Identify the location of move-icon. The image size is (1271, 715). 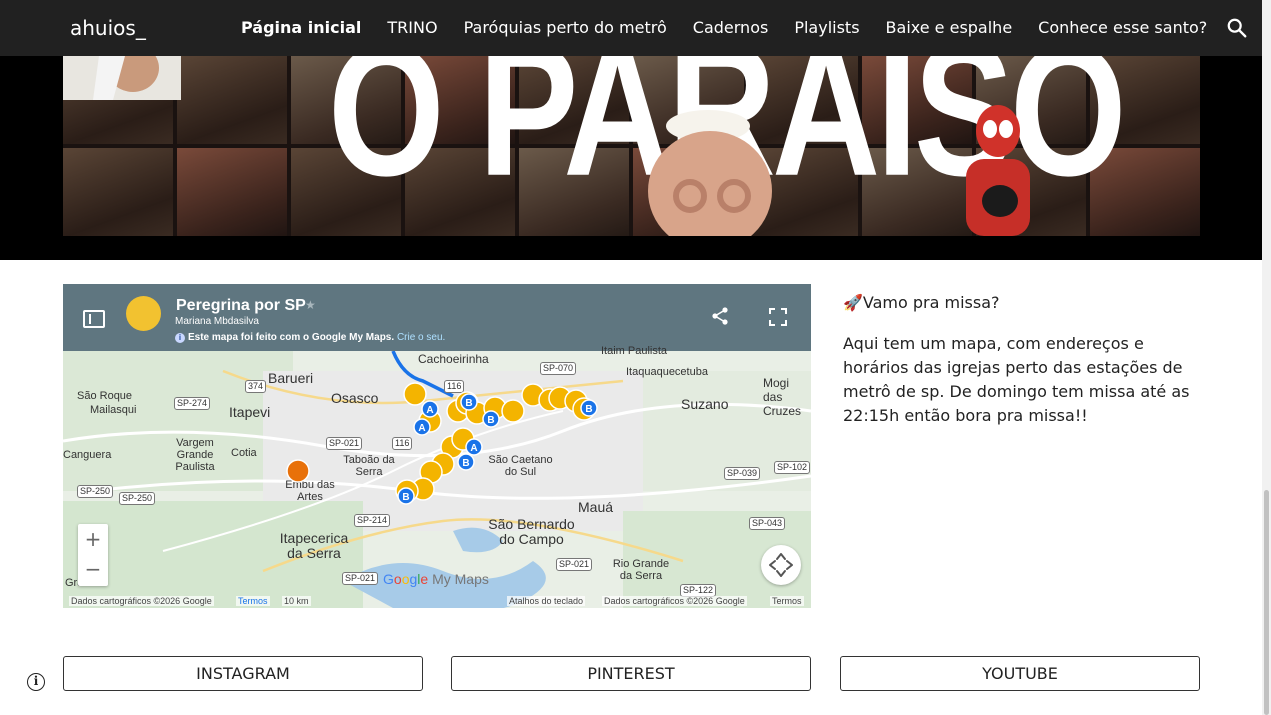
(781, 565).